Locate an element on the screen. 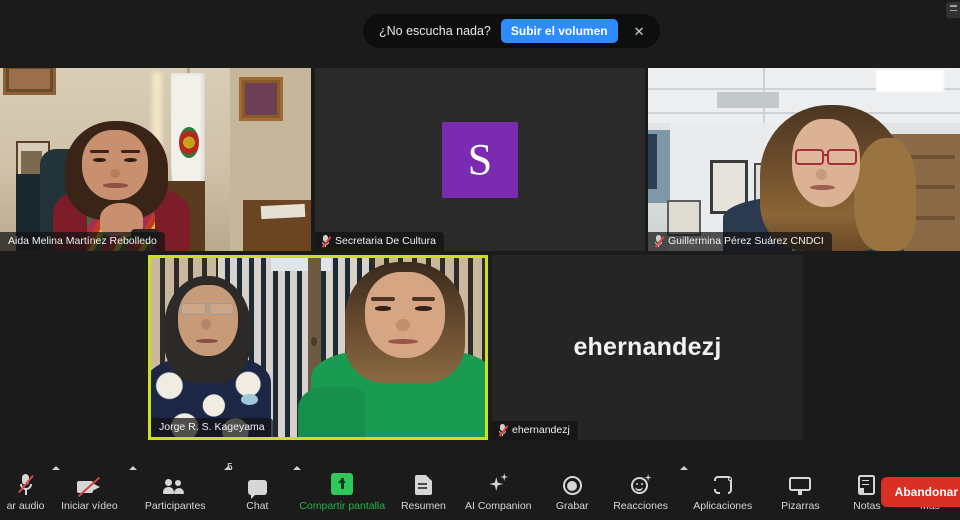 The width and height of the screenshot is (960, 520). record-icon is located at coordinates (572, 483).